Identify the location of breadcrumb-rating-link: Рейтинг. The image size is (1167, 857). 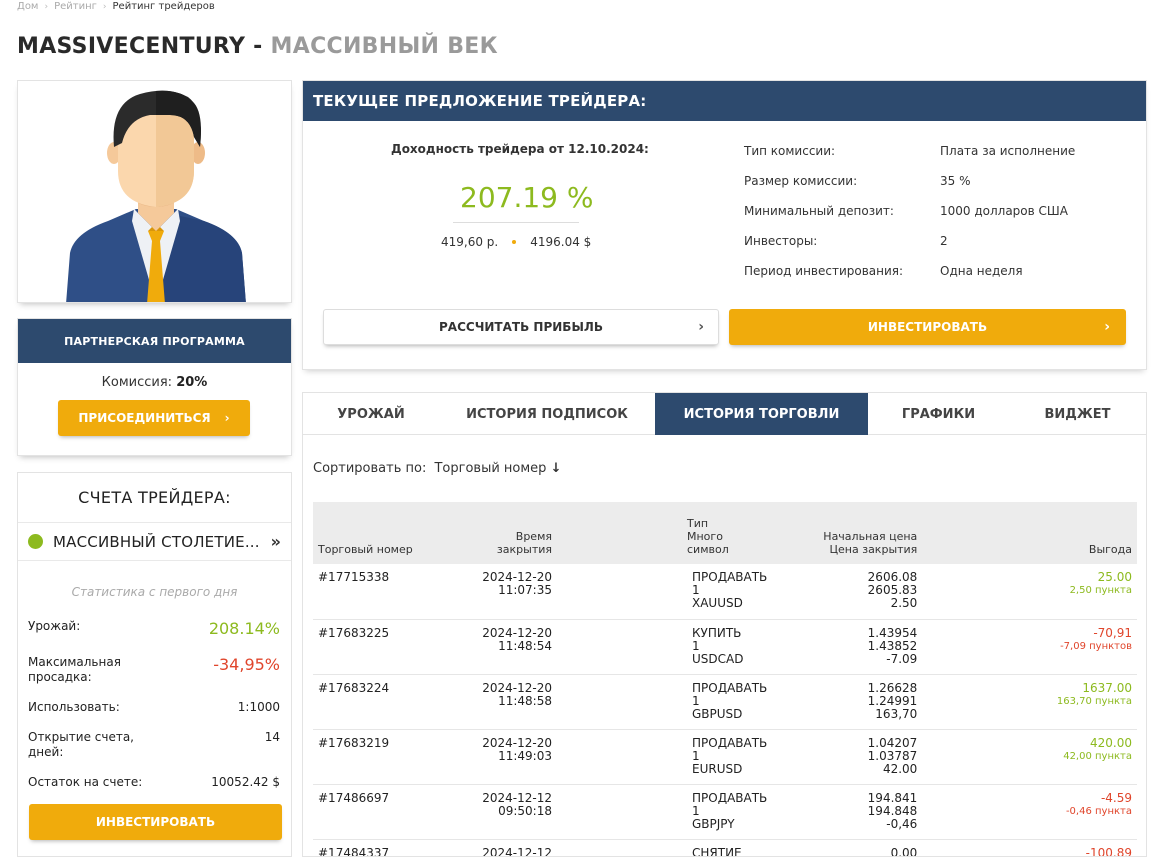
(75, 6).